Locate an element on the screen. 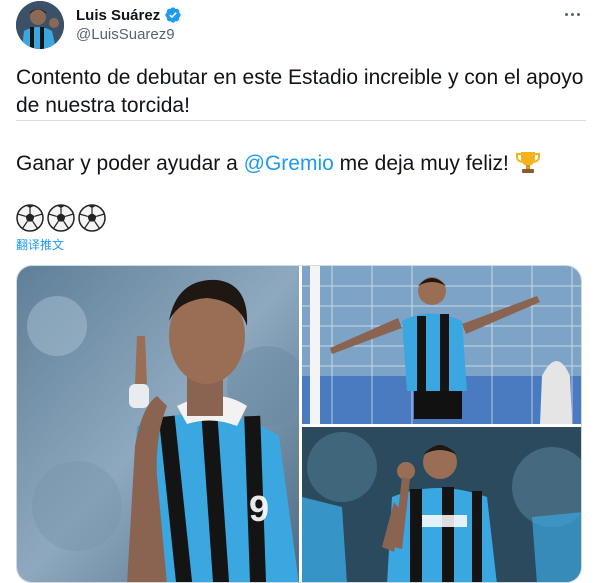 The image size is (595, 583). tweet-line-2-text-end: me deja muy feliz! is located at coordinates (421, 163).